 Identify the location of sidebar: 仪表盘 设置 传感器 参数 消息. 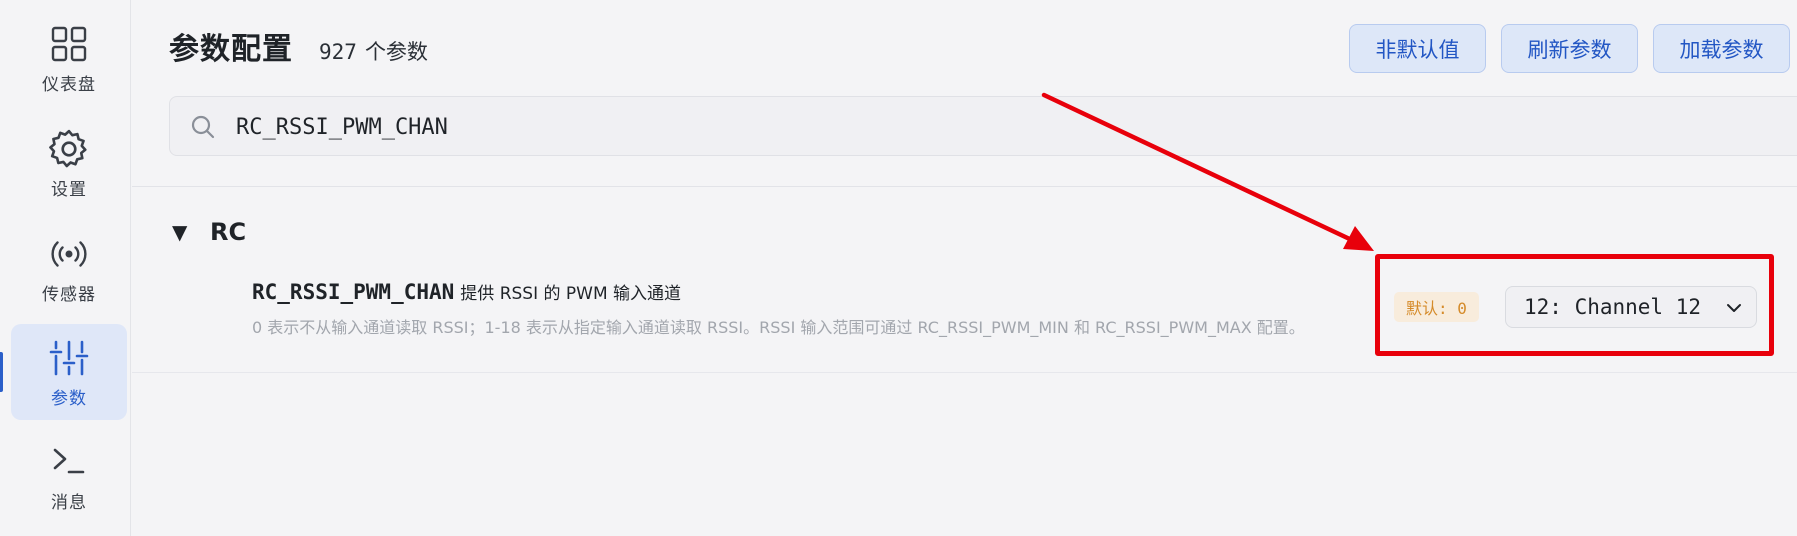
(65, 268).